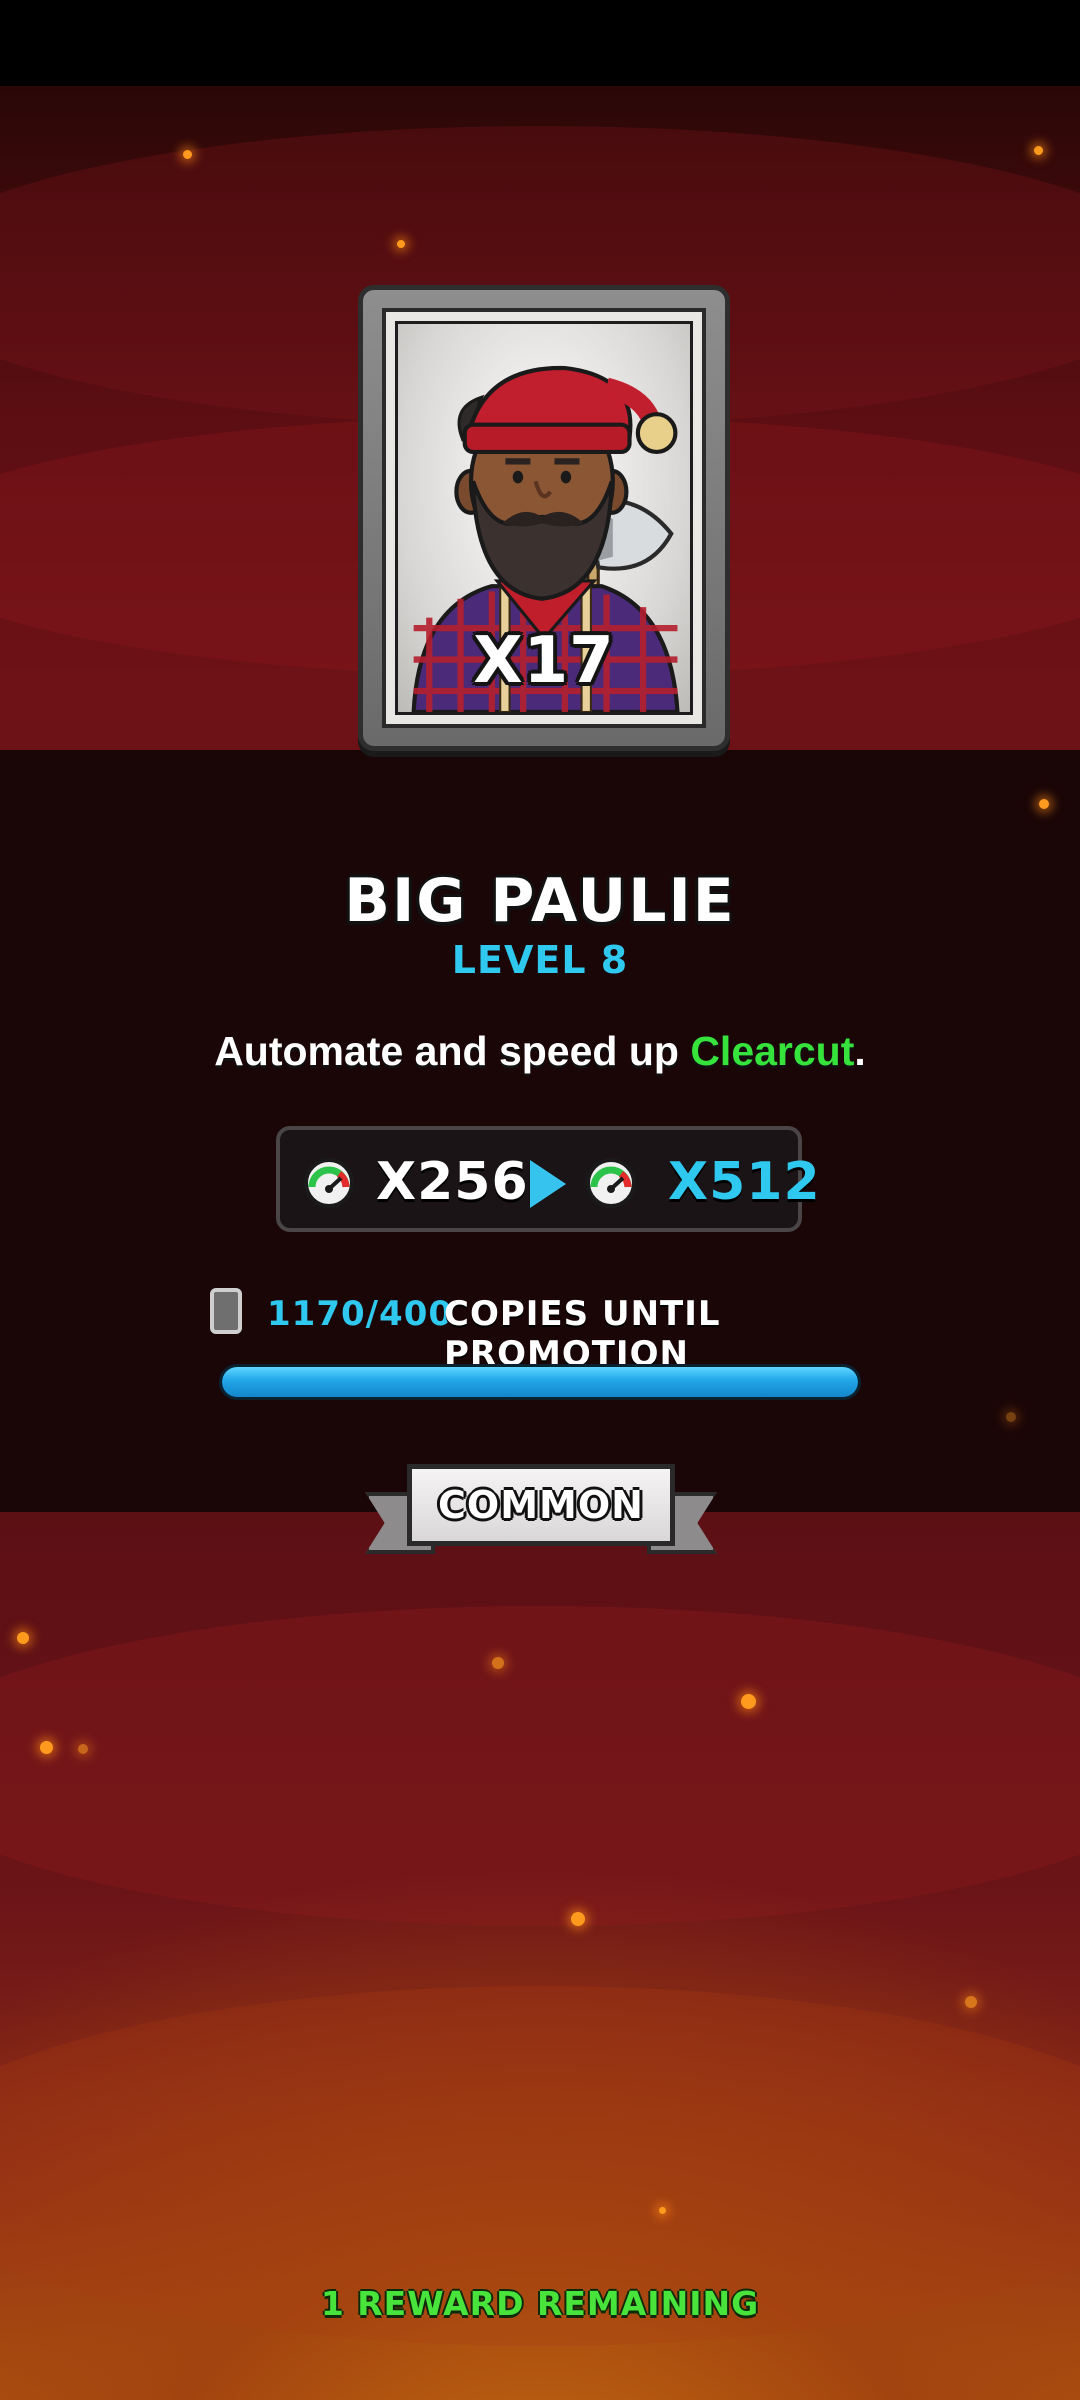 This screenshot has height=2400, width=1080. I want to click on arrow-right-icon, so click(548, 1184).